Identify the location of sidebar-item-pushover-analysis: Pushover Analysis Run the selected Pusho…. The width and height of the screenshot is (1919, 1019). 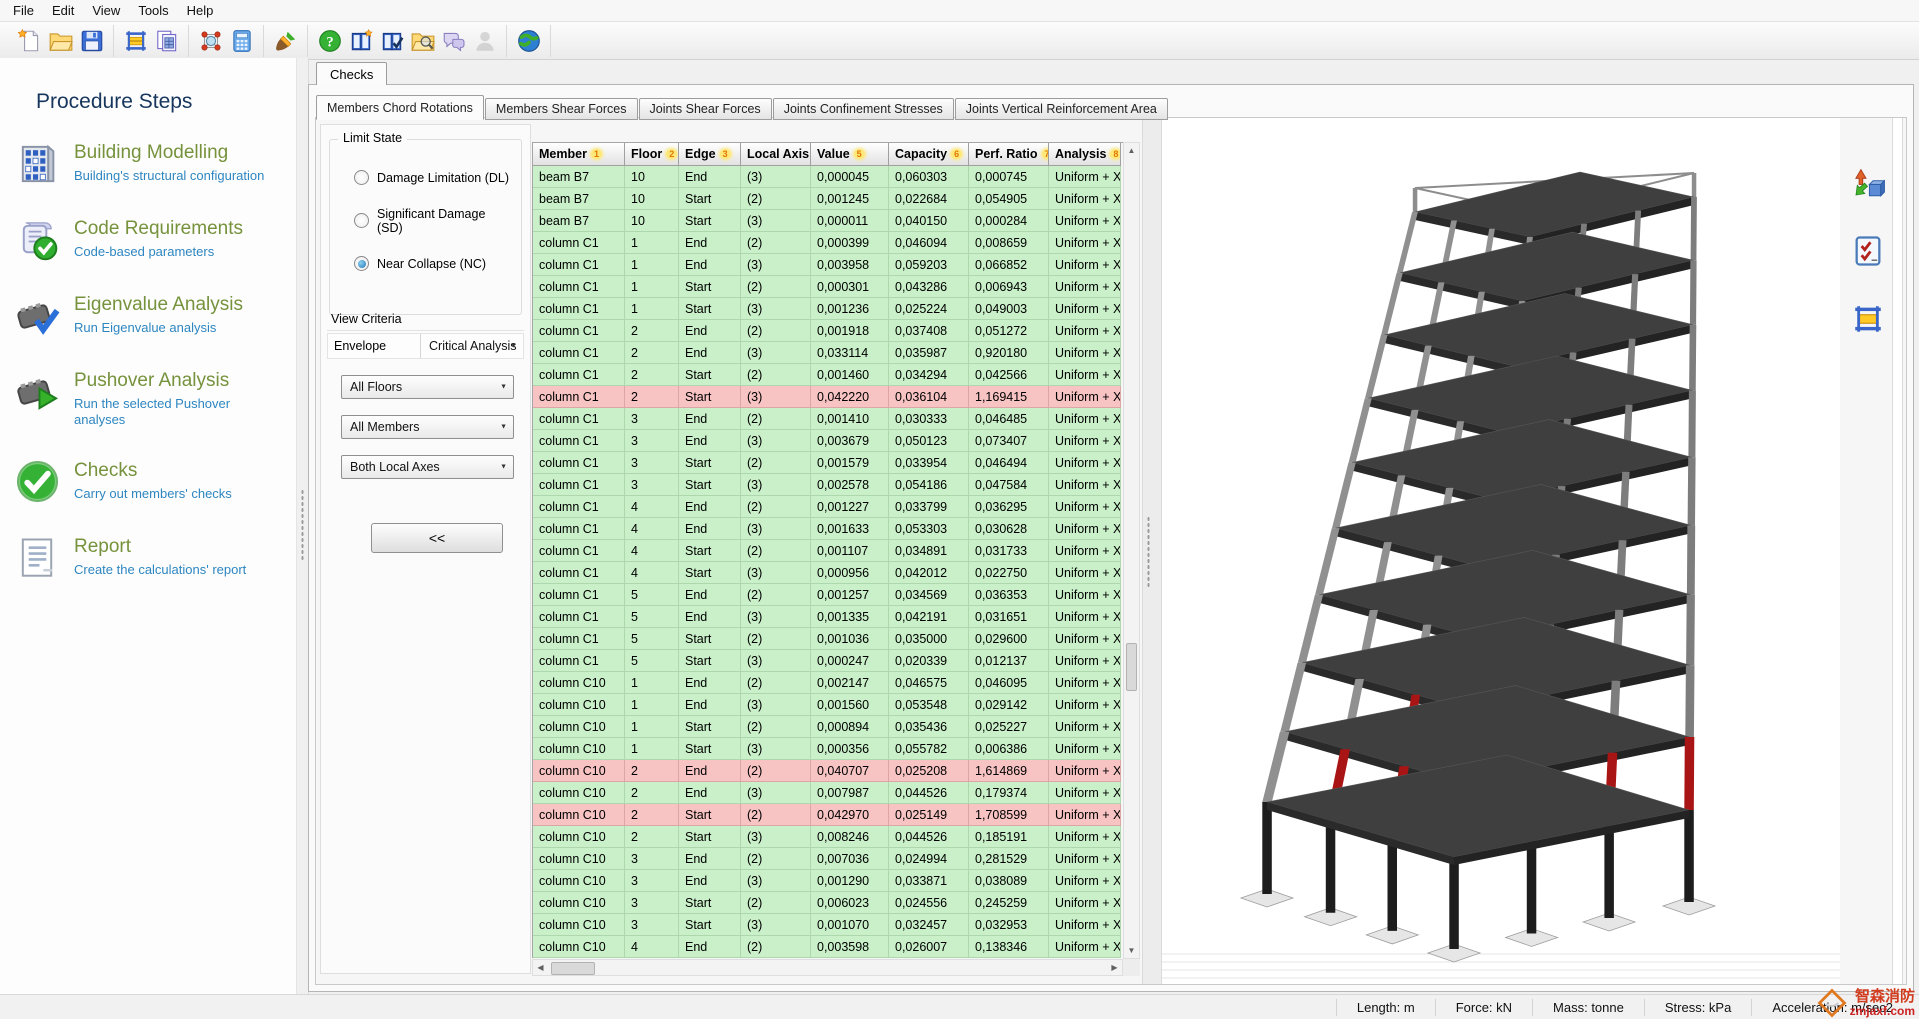
(155, 398).